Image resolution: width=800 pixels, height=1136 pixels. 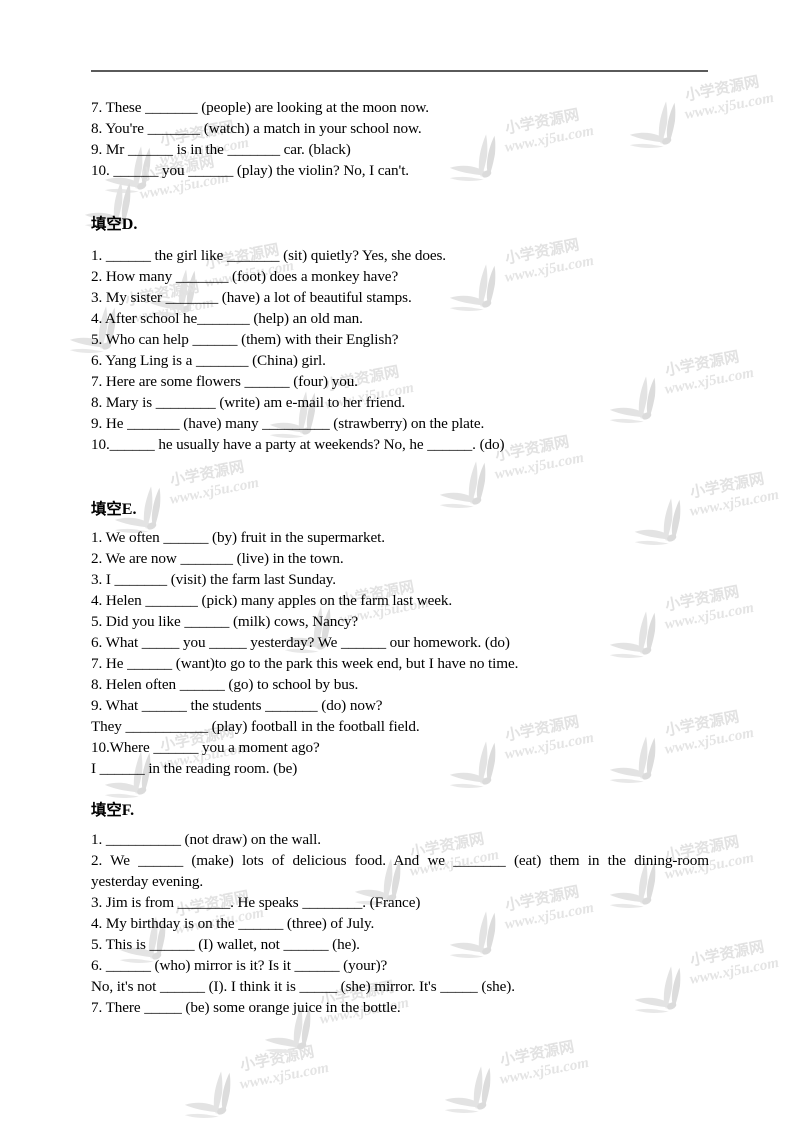 What do you see at coordinates (129, 509) in the screenshot?
I see `section-e-heading-letter: E.` at bounding box center [129, 509].